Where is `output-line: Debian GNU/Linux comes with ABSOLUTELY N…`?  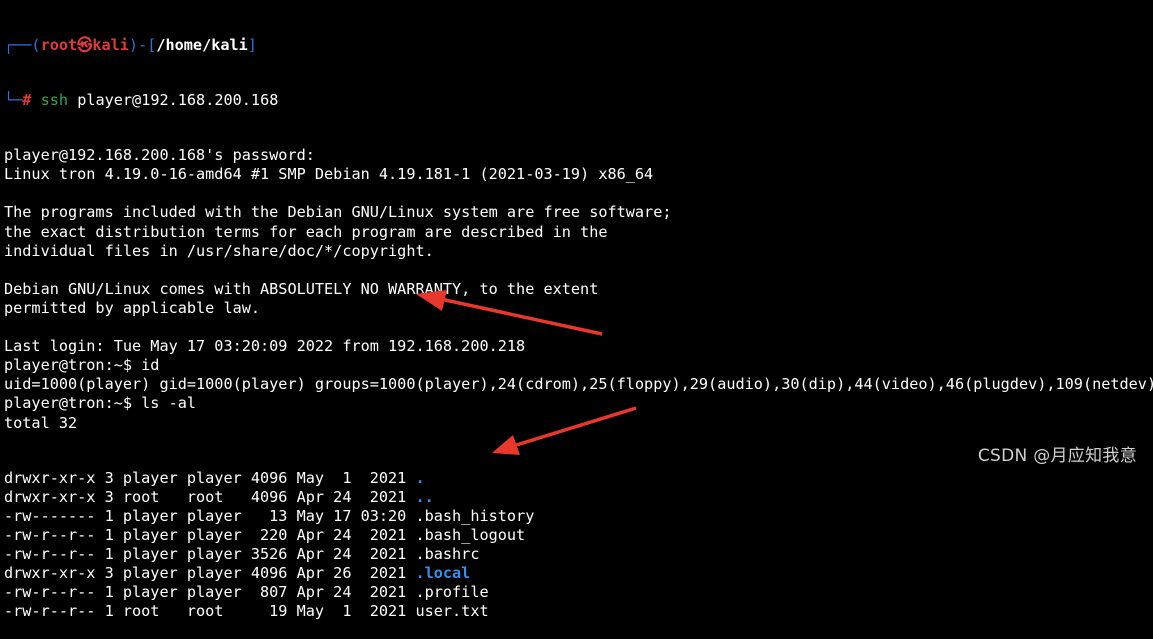
output-line: Debian GNU/Linux comes with ABSOLUTELY N… is located at coordinates (301, 288).